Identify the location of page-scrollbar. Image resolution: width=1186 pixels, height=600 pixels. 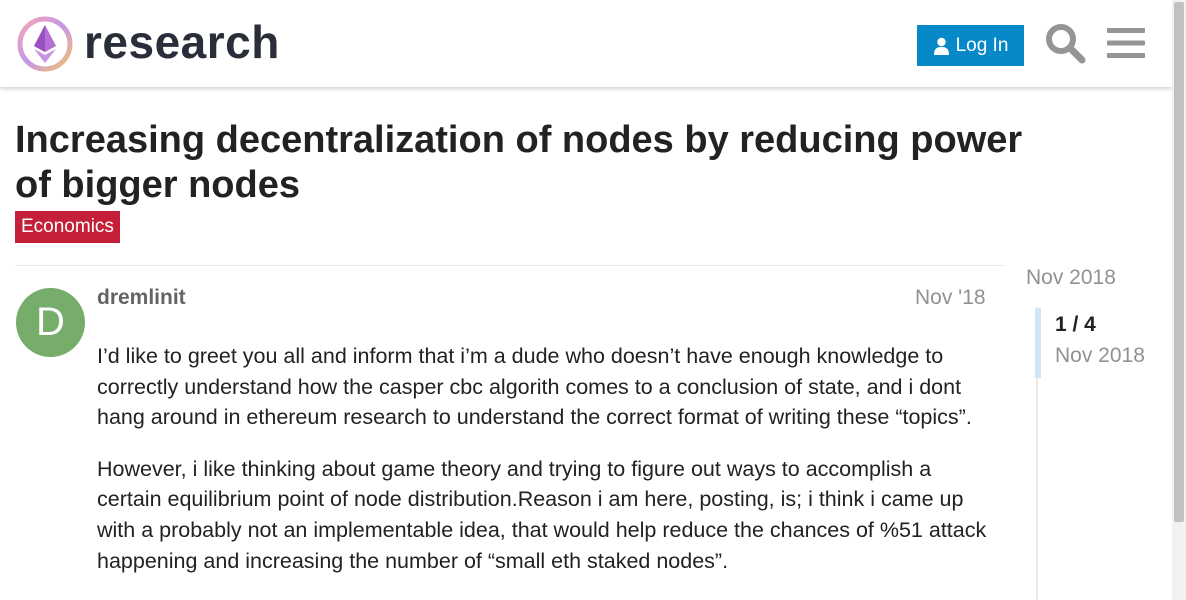
(1179, 300).